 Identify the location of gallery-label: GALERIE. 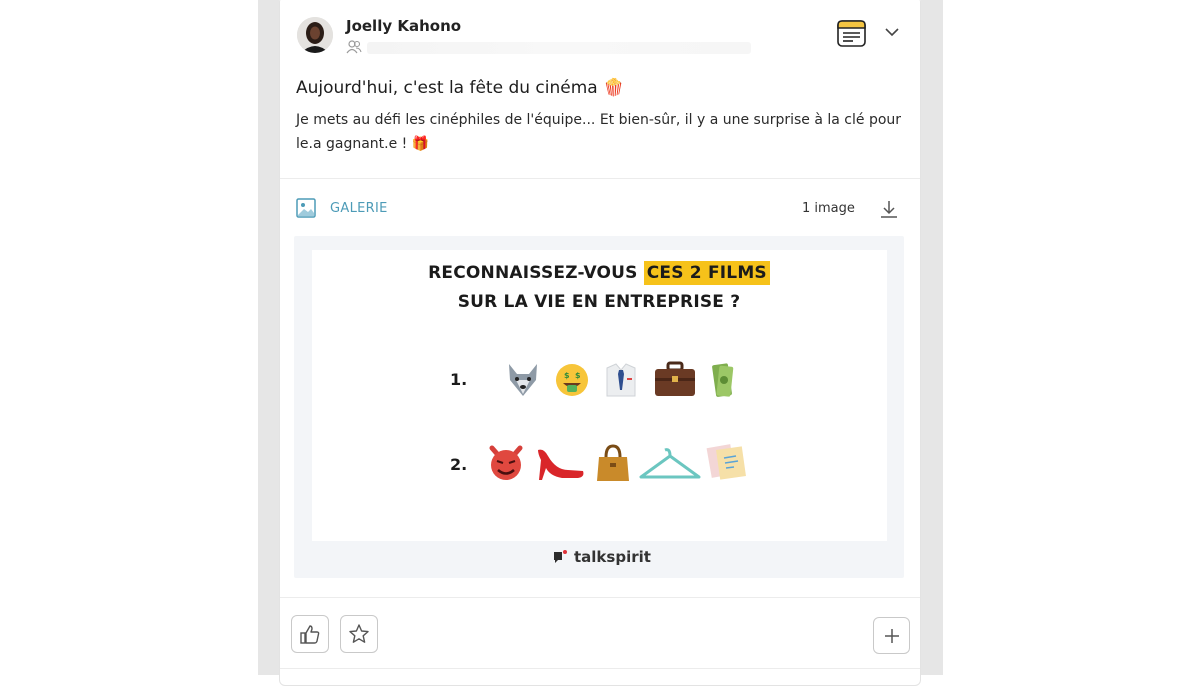
(359, 208).